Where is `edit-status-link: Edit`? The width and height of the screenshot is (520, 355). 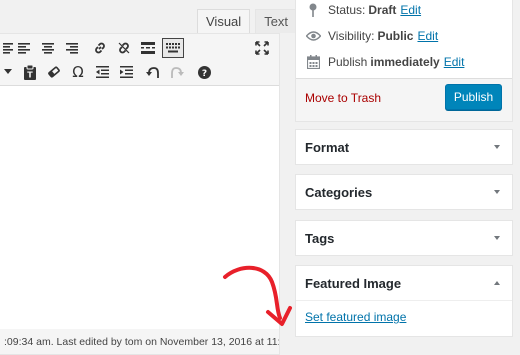 edit-status-link: Edit is located at coordinates (410, 10).